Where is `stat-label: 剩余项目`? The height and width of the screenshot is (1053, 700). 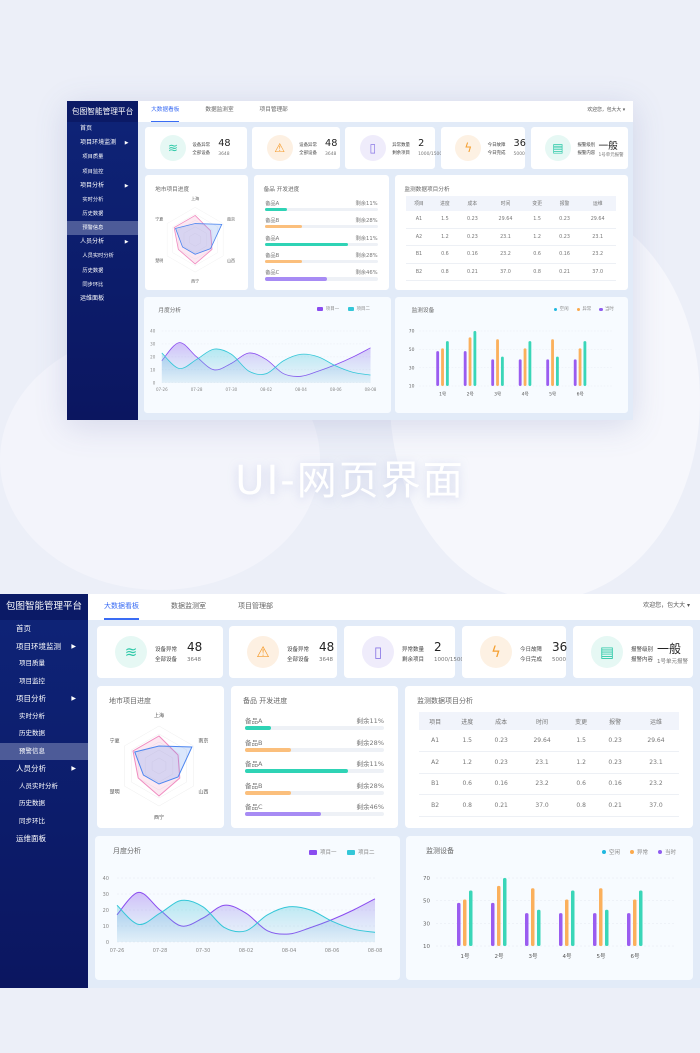 stat-label: 剩余项目 is located at coordinates (413, 660).